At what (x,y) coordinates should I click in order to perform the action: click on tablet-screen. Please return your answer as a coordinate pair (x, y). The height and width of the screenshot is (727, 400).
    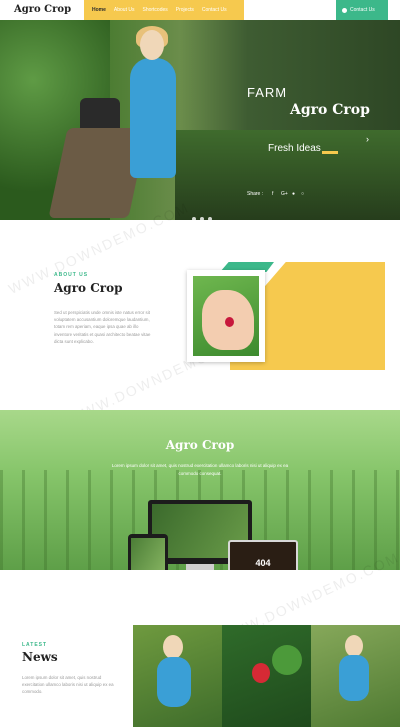
    Looking at the image, I should click on (148, 554).